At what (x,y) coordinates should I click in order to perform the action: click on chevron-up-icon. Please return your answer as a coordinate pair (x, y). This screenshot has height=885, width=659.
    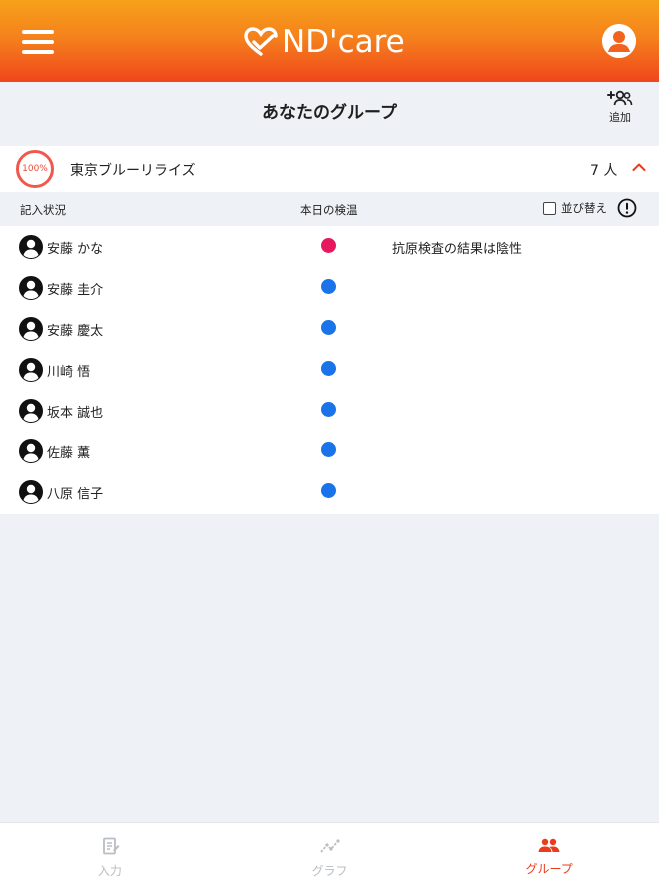
    Looking at the image, I should click on (639, 167).